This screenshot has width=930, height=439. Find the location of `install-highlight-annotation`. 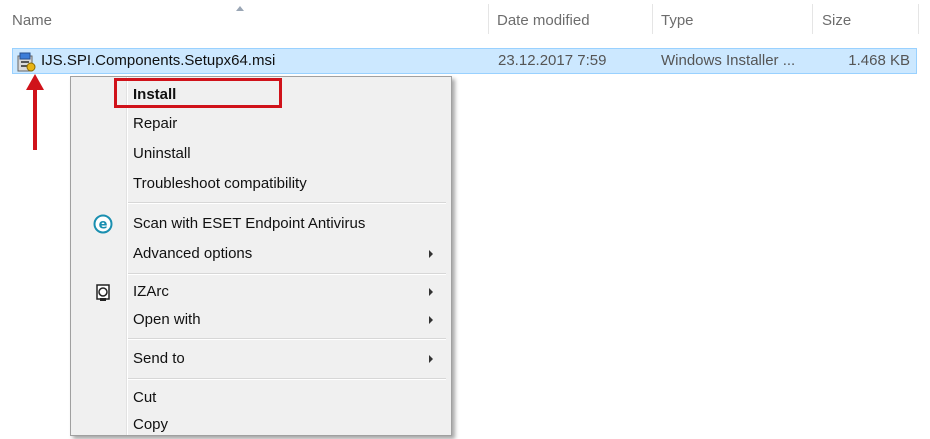

install-highlight-annotation is located at coordinates (198, 93).